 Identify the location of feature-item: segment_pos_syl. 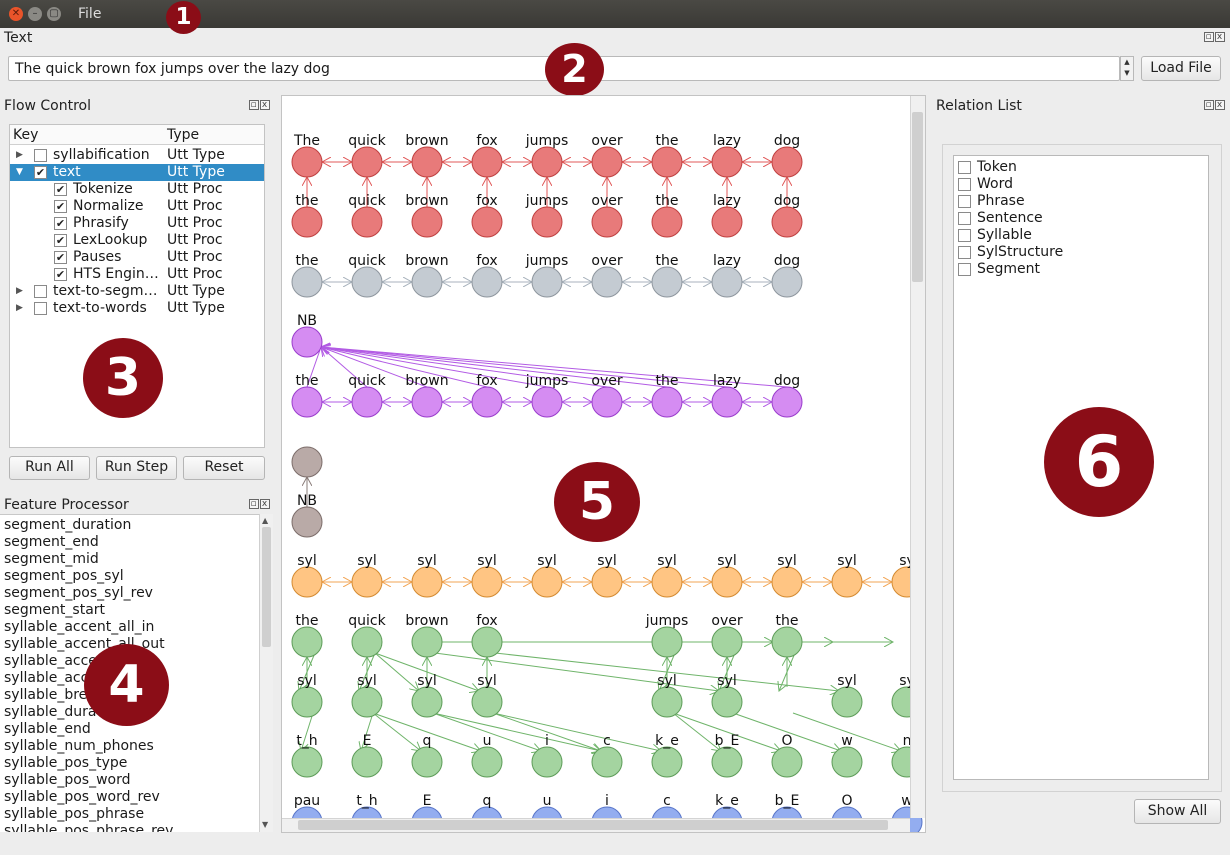
(64, 576).